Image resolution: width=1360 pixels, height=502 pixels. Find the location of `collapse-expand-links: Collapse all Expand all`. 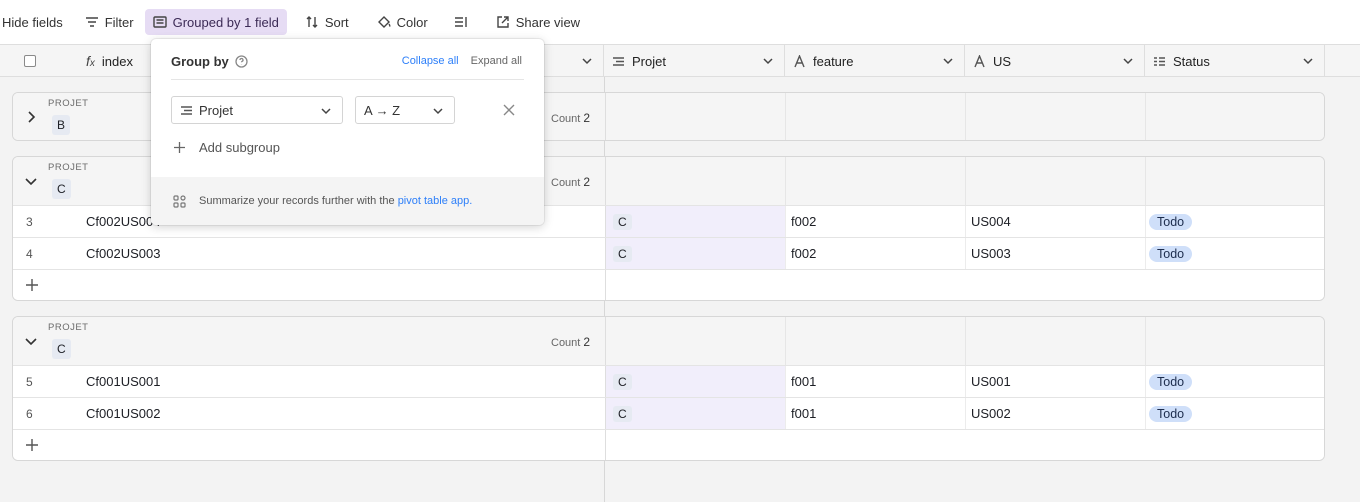

collapse-expand-links: Collapse all Expand all is located at coordinates (462, 61).